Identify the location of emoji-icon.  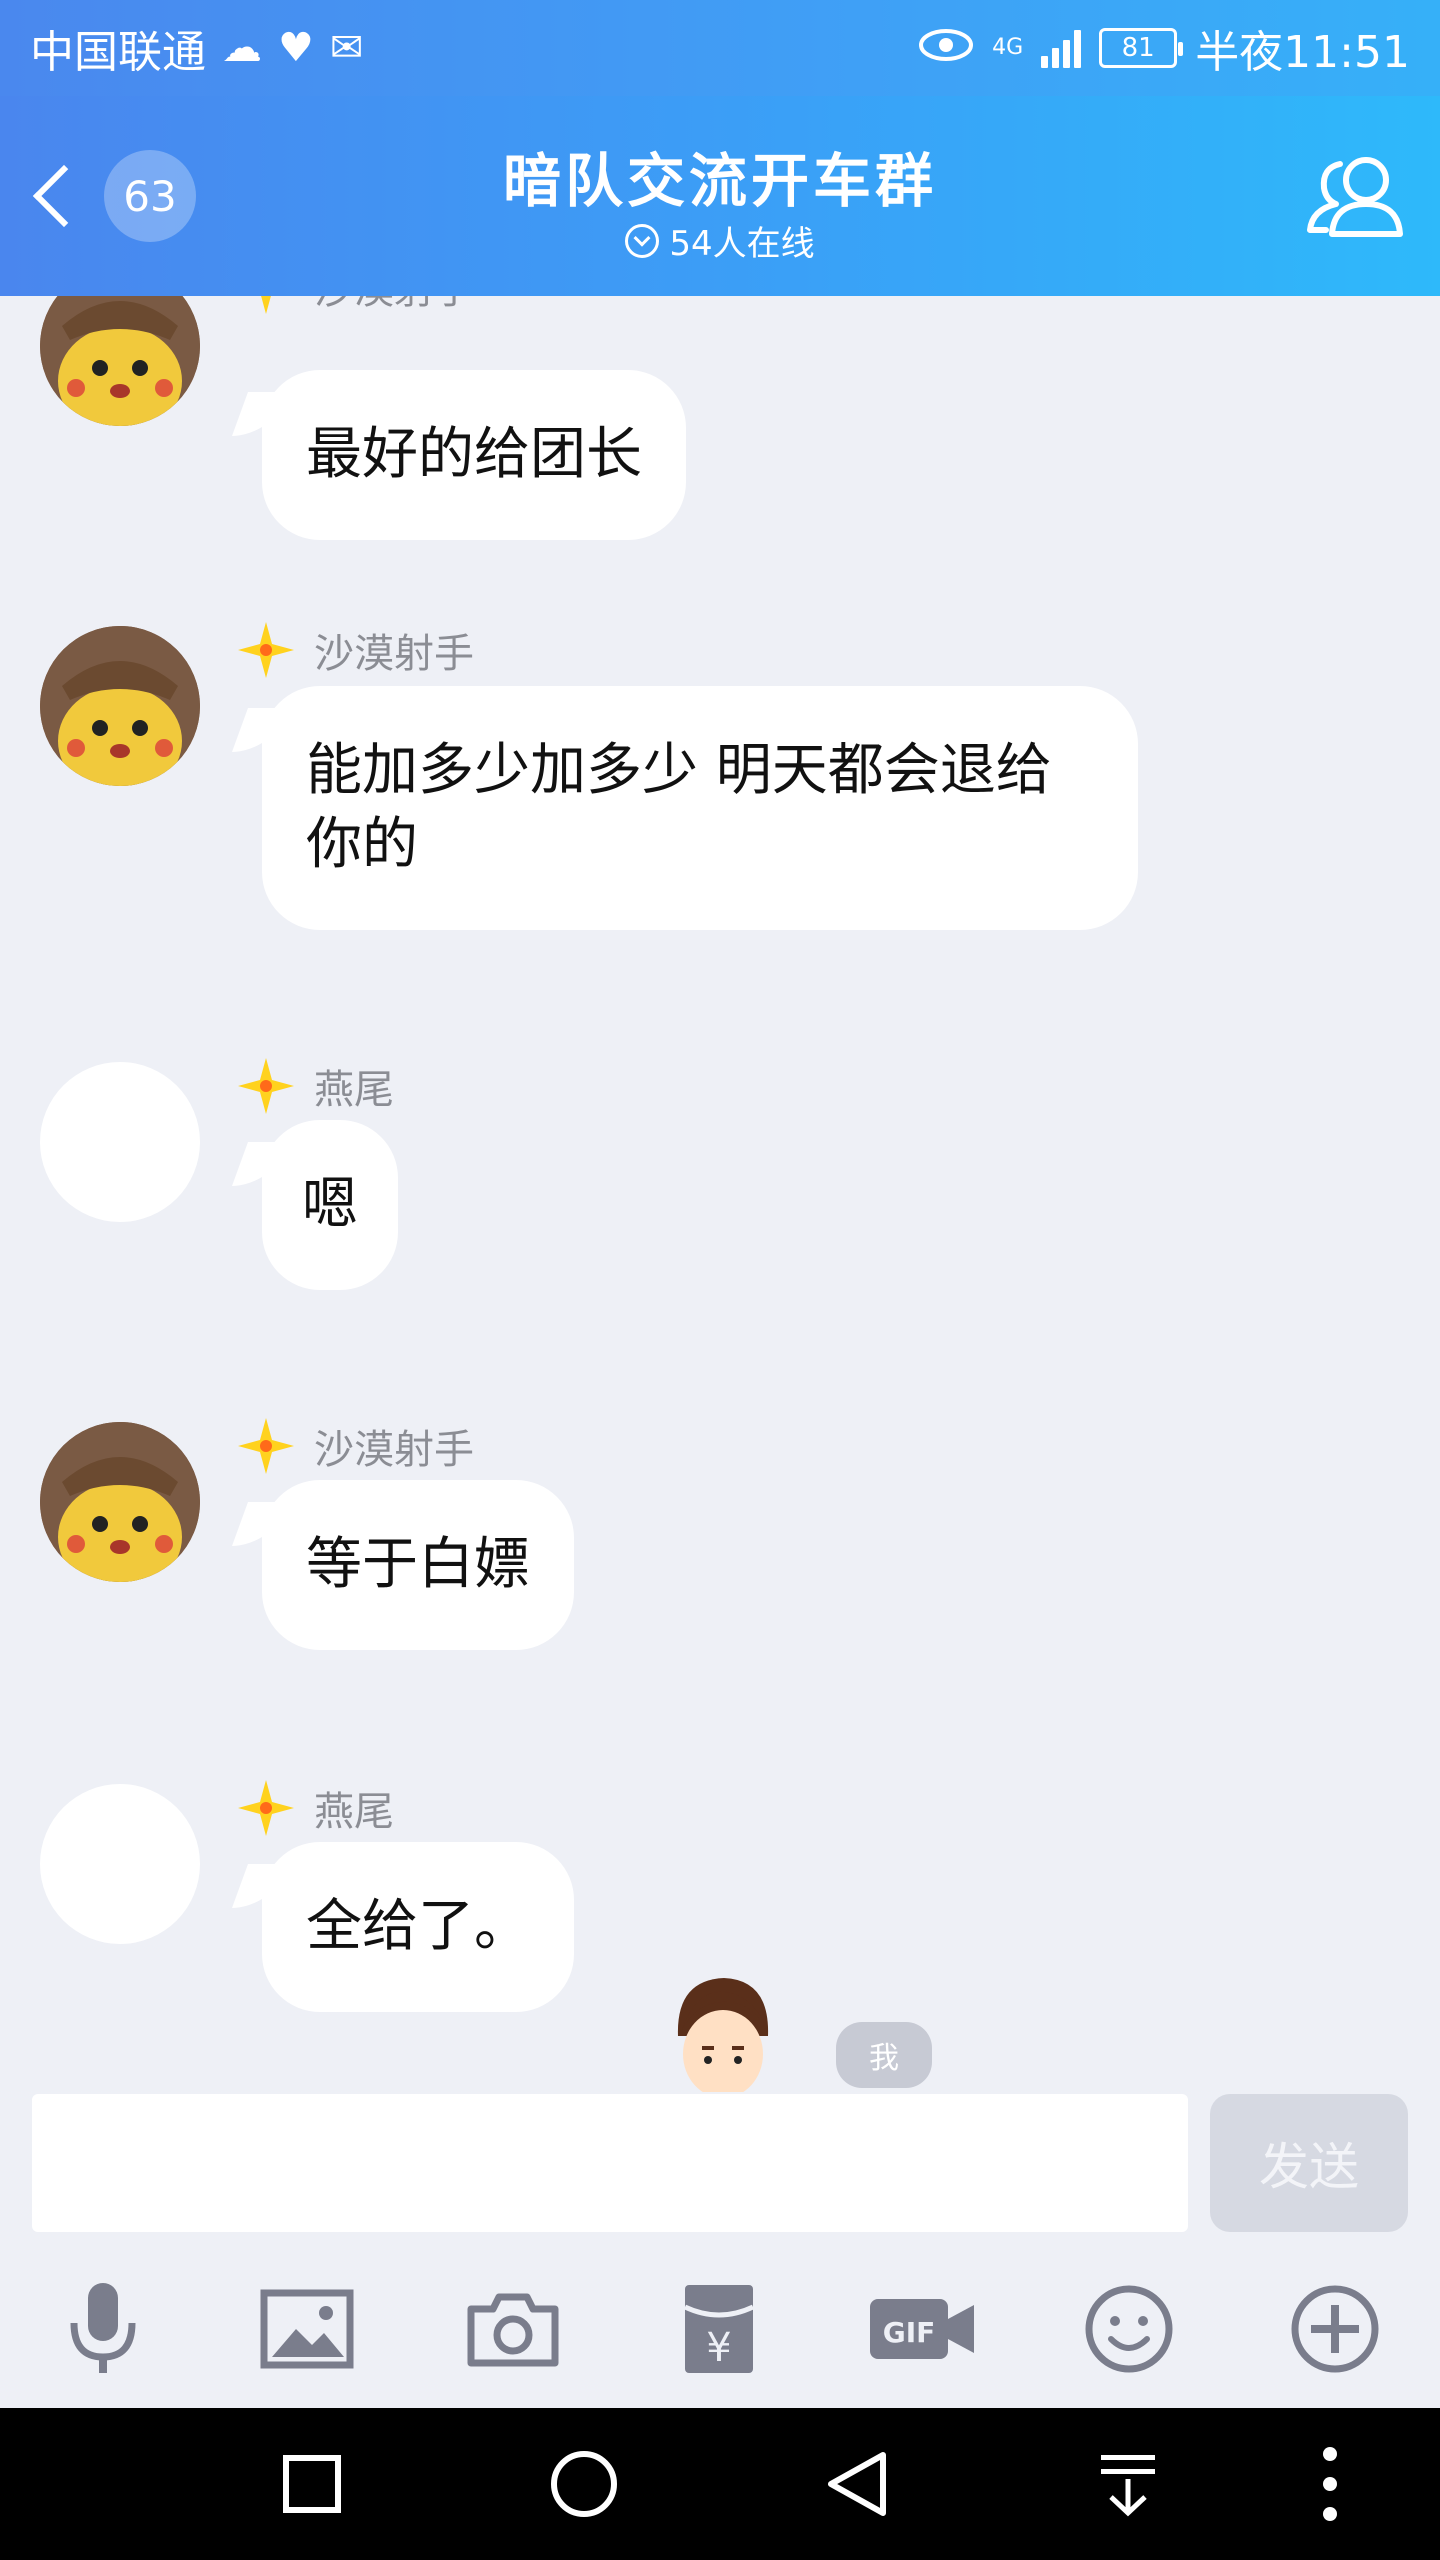
(1129, 2329).